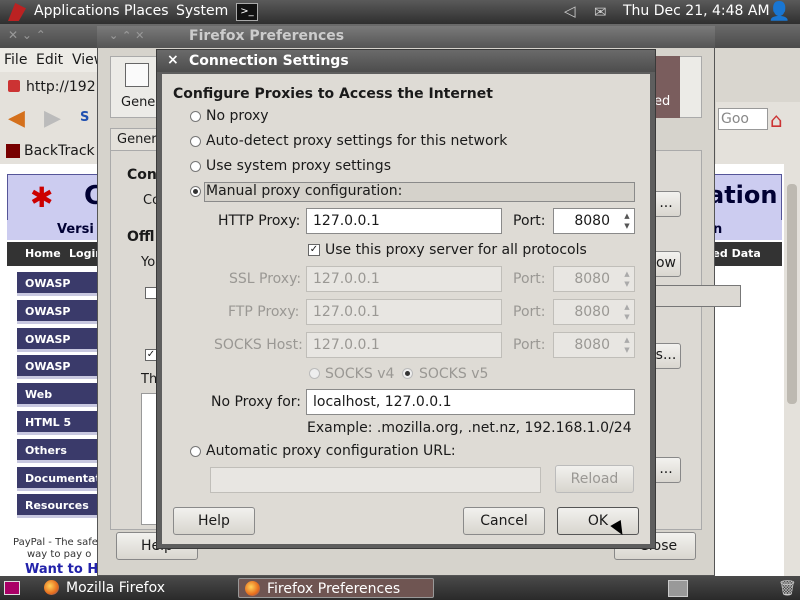 The width and height of the screenshot is (800, 600). Describe the element at coordinates (298, 166) in the screenshot. I see `system-proxy-label: Use system proxy settings` at that location.